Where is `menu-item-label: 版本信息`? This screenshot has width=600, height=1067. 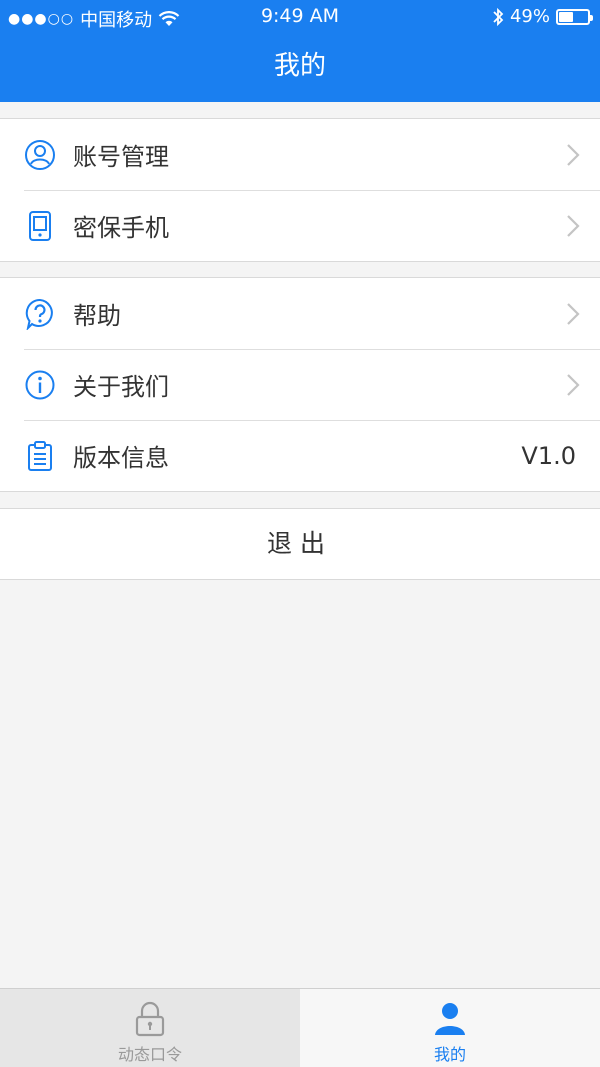
menu-item-label: 版本信息 is located at coordinates (121, 458).